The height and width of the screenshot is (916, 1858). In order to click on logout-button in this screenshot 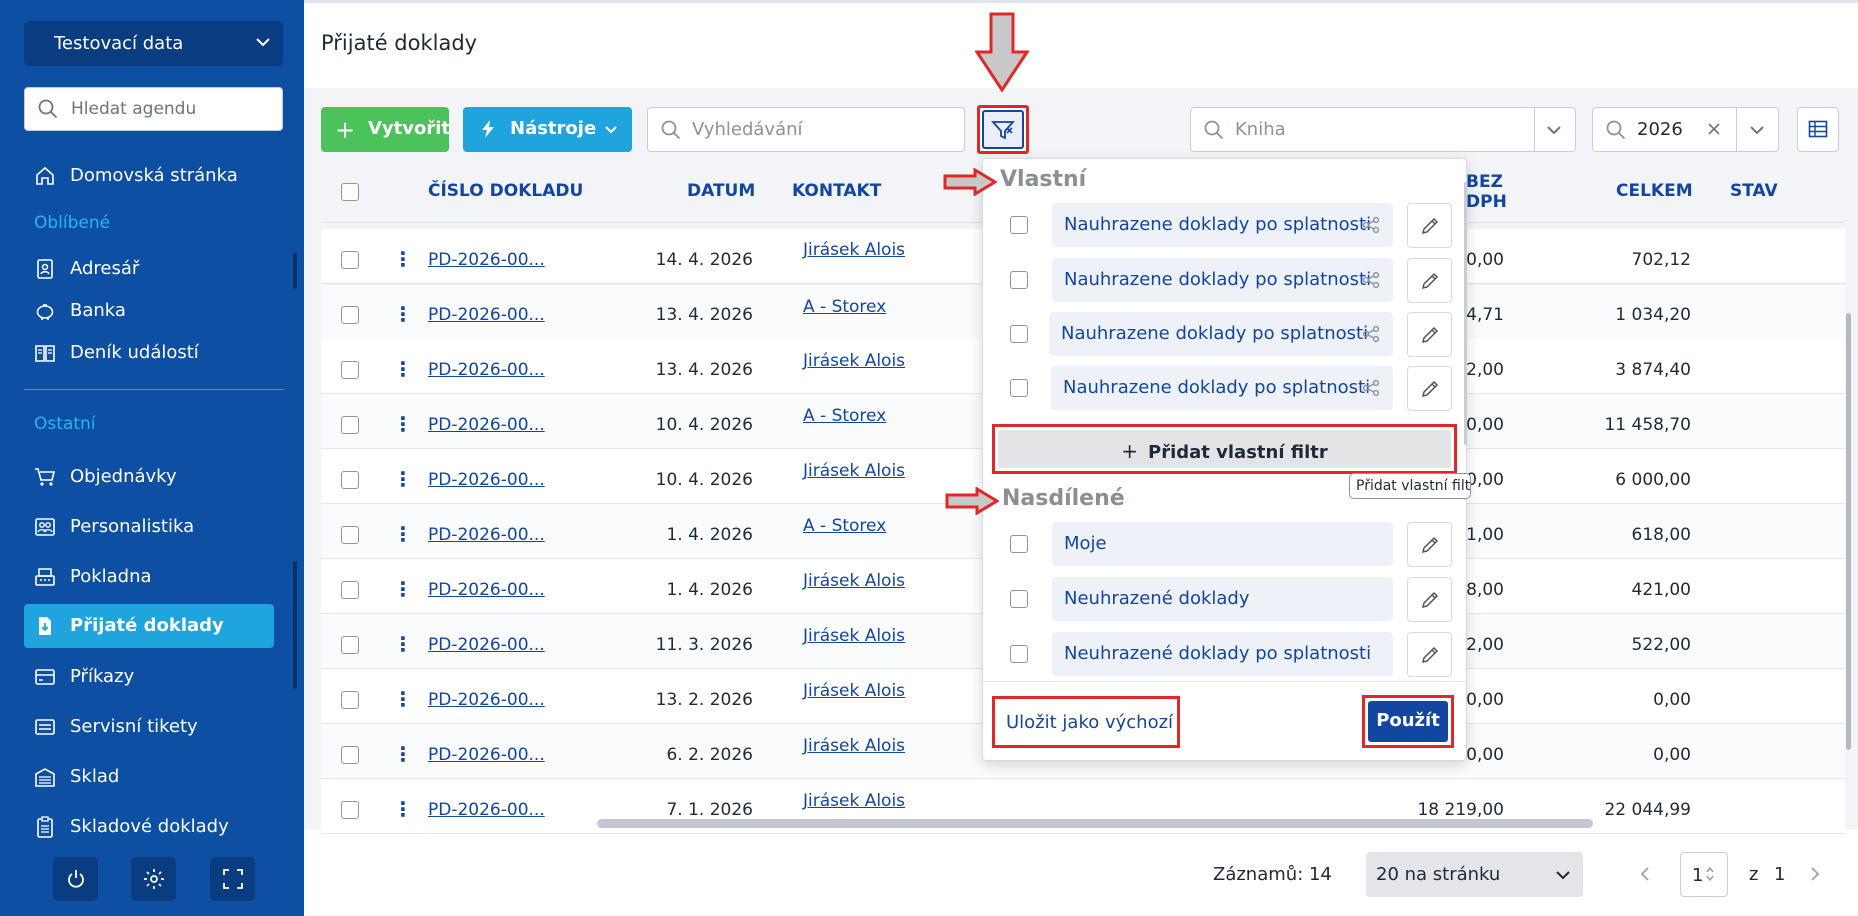, I will do `click(75, 879)`.